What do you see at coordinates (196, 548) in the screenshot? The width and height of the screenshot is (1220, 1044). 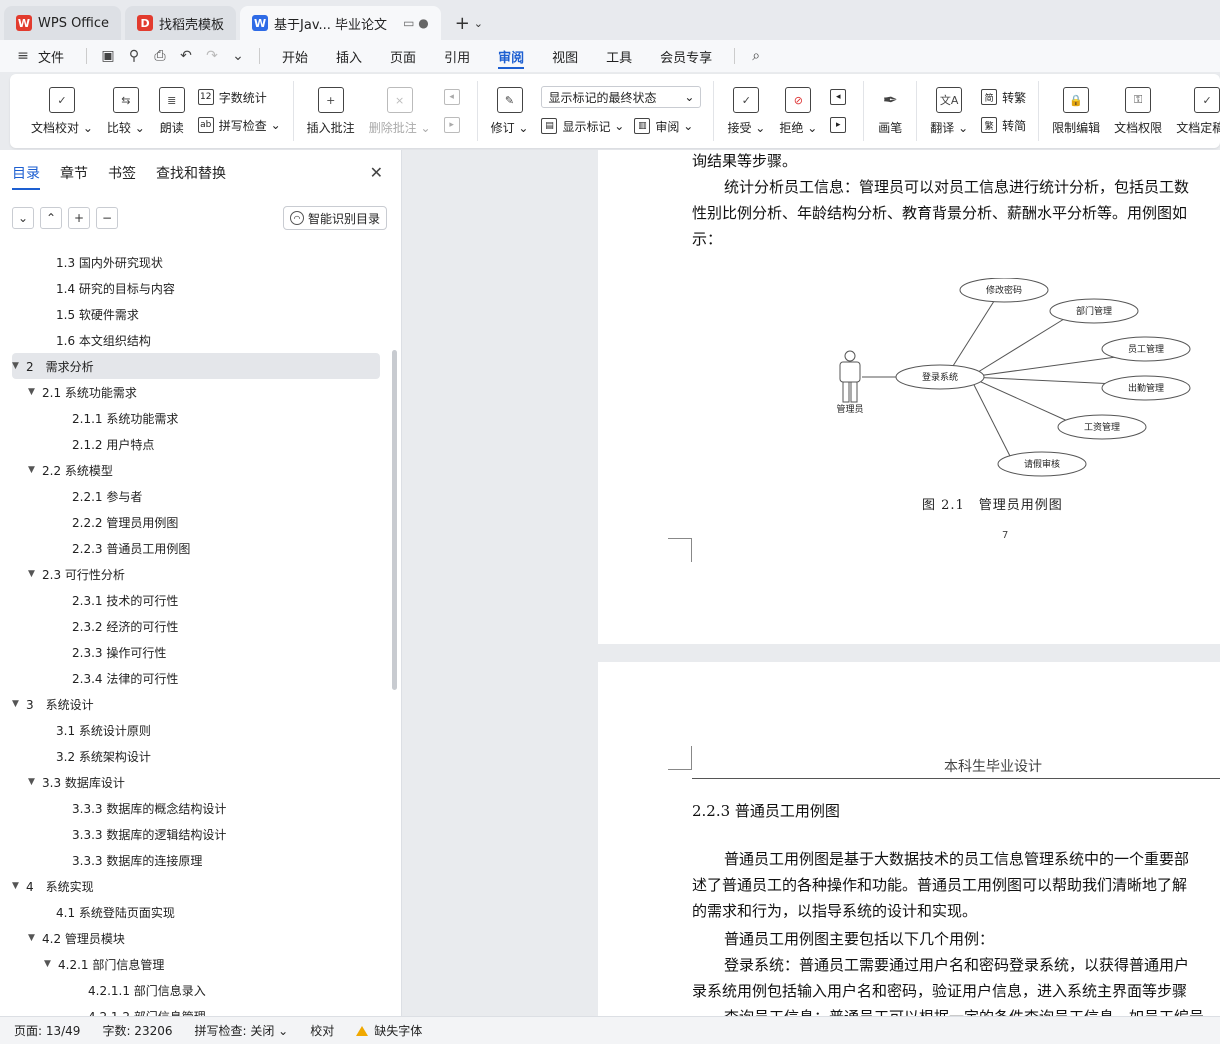 I see `toc-item: 2.2.3 普通员工用例图` at bounding box center [196, 548].